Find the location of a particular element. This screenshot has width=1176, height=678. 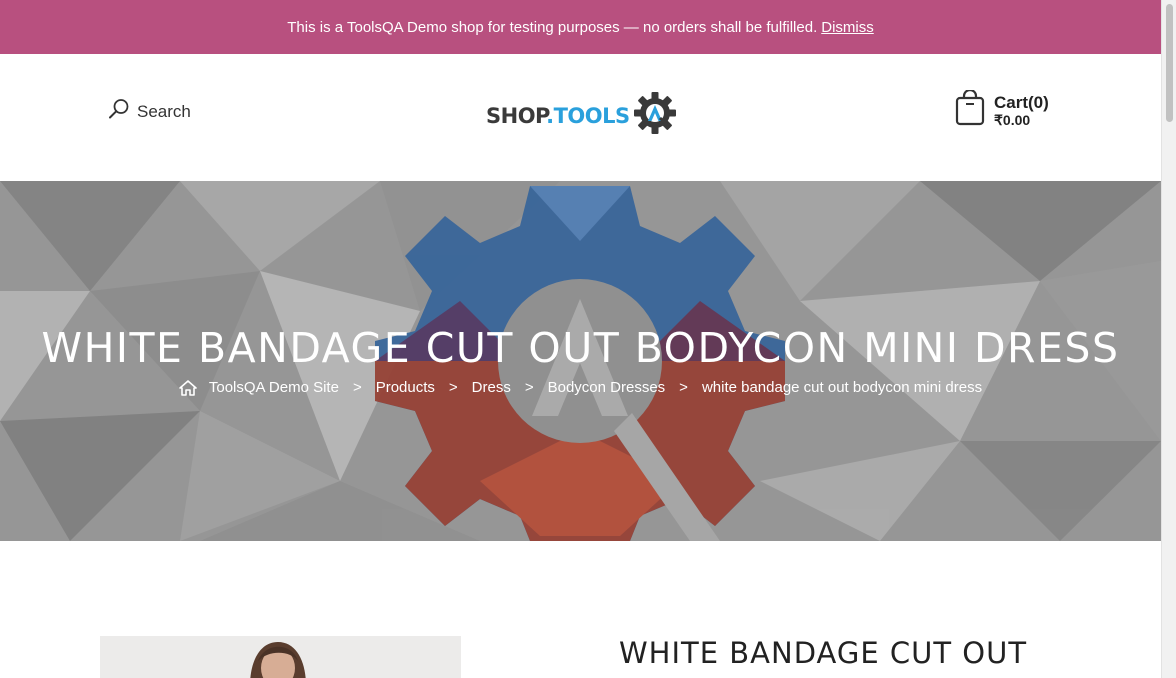

cart-label: Cart(0) is located at coordinates (1021, 102).